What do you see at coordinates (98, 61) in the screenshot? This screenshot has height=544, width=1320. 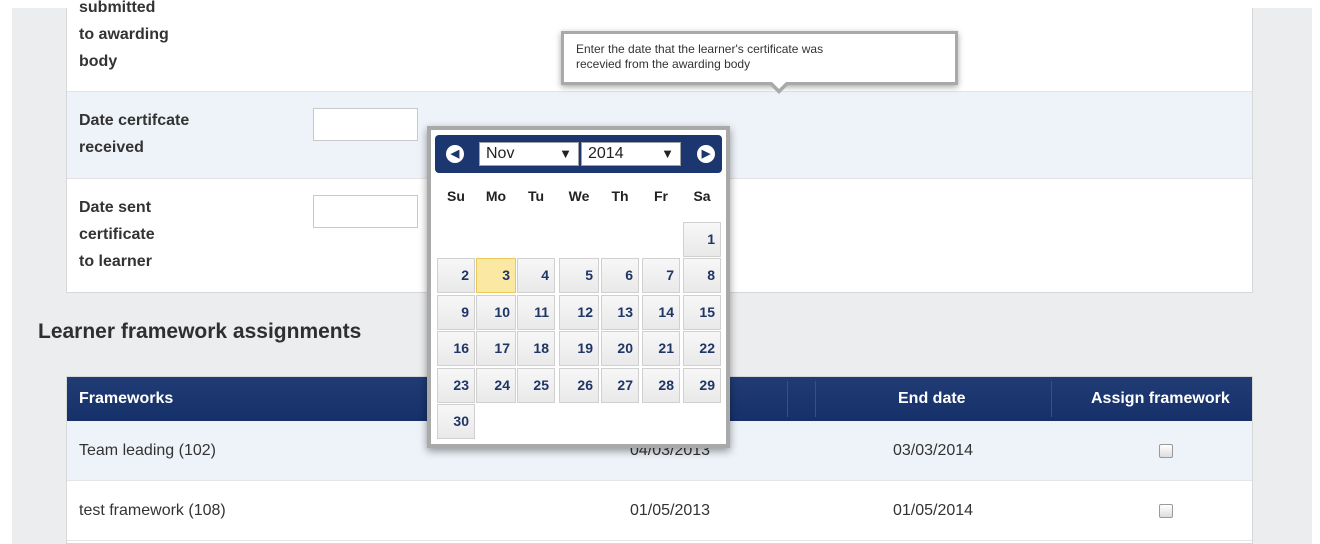 I see `label-line: body` at bounding box center [98, 61].